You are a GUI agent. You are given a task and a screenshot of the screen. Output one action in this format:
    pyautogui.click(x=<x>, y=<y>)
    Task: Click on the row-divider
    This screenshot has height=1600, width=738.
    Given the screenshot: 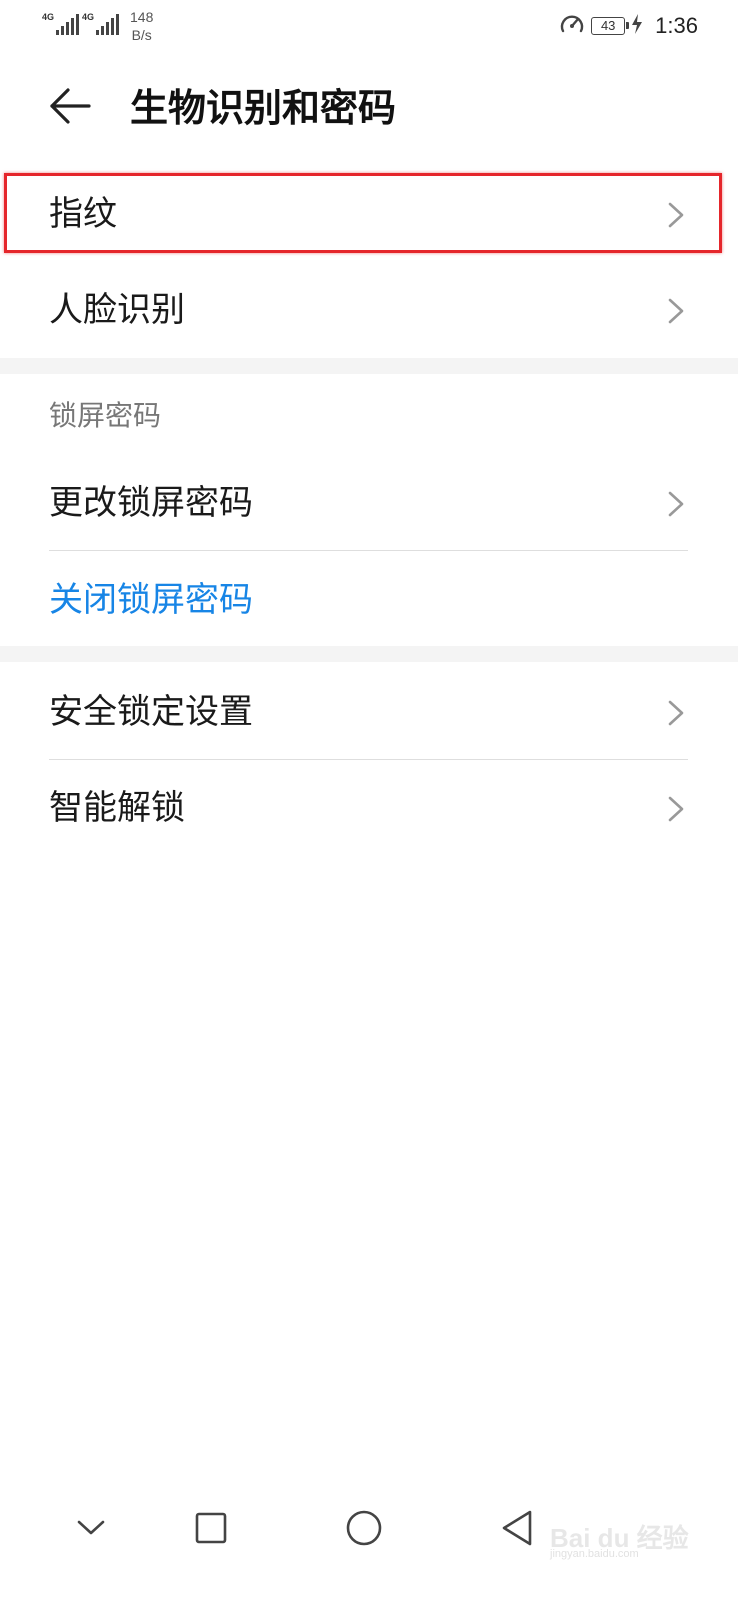 What is the action you would take?
    pyautogui.click(x=368, y=550)
    